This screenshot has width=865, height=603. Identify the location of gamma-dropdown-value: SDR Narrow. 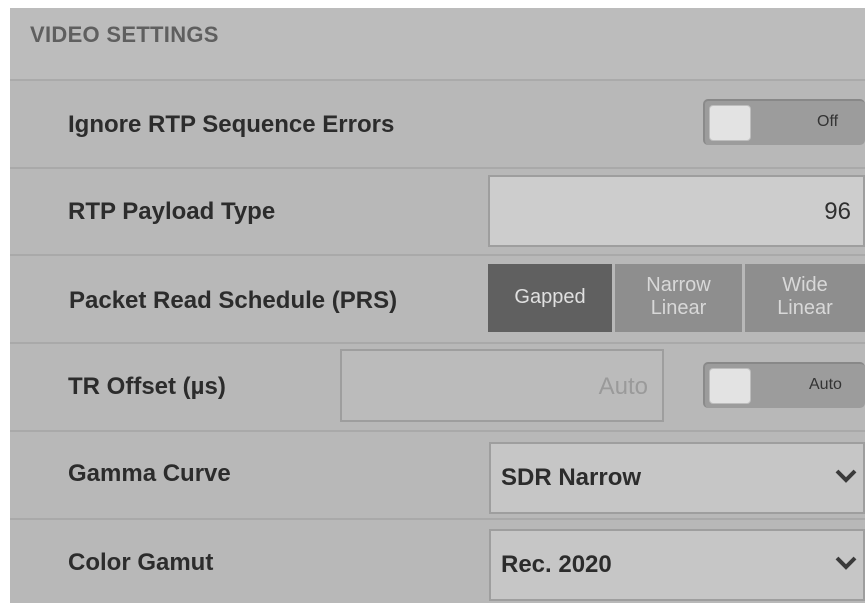
(571, 477).